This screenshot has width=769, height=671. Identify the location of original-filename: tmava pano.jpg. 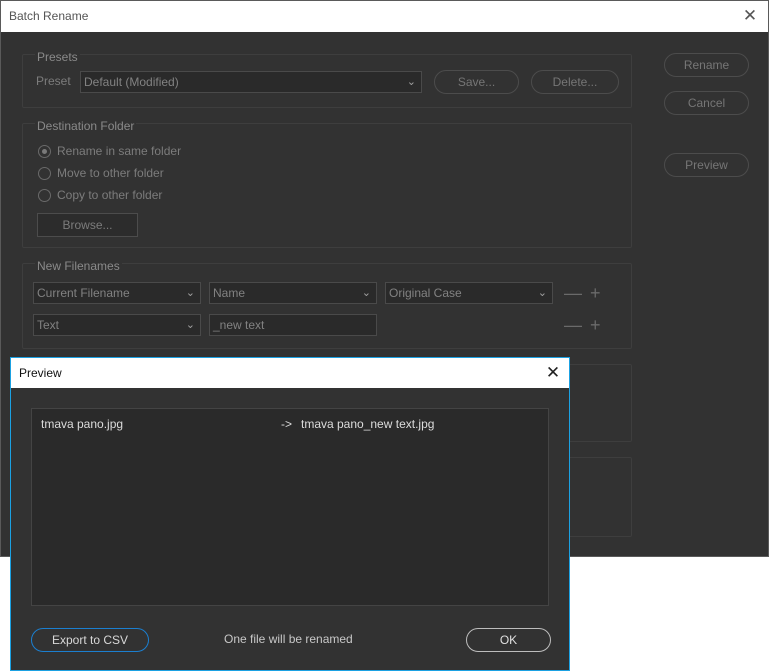
(82, 424).